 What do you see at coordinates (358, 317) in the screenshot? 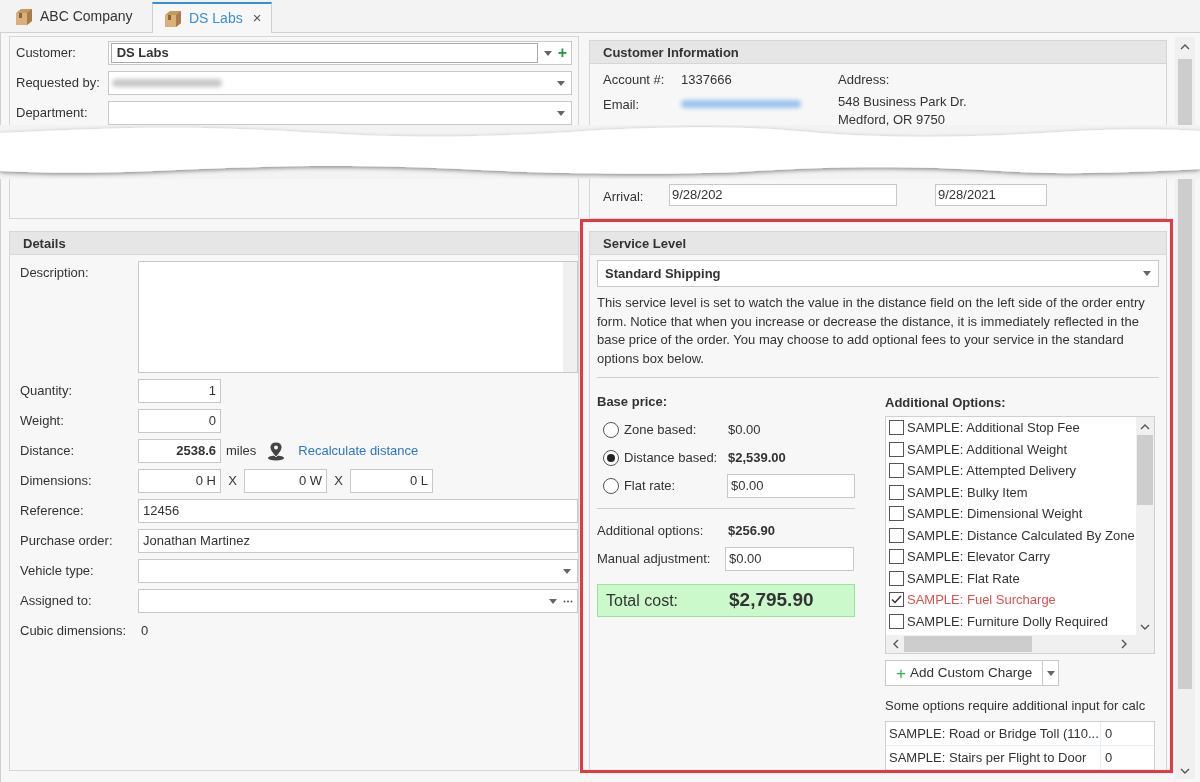
I see `description-field` at bounding box center [358, 317].